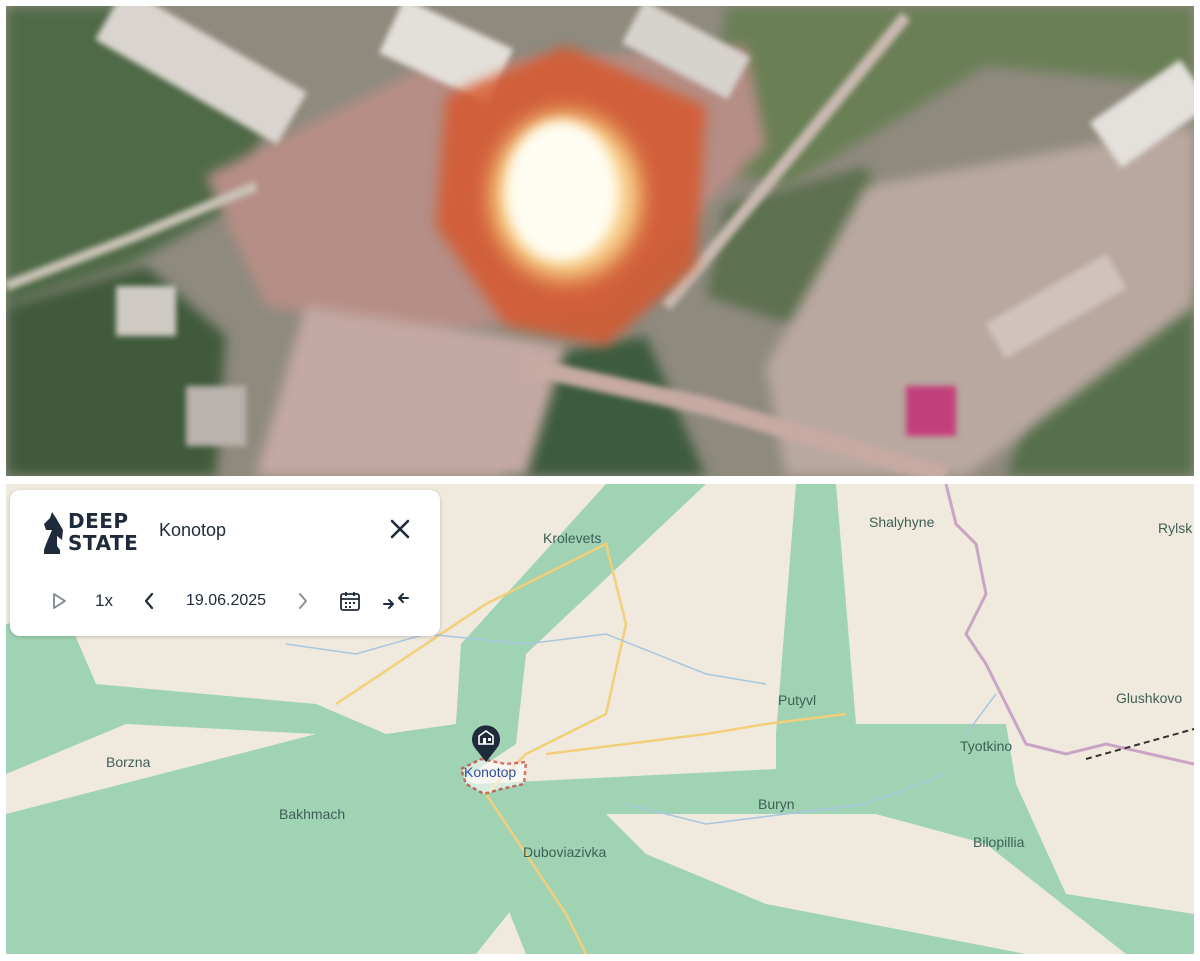 Image resolution: width=1200 pixels, height=961 pixels. I want to click on collapse-arrows-icon, so click(396, 601).